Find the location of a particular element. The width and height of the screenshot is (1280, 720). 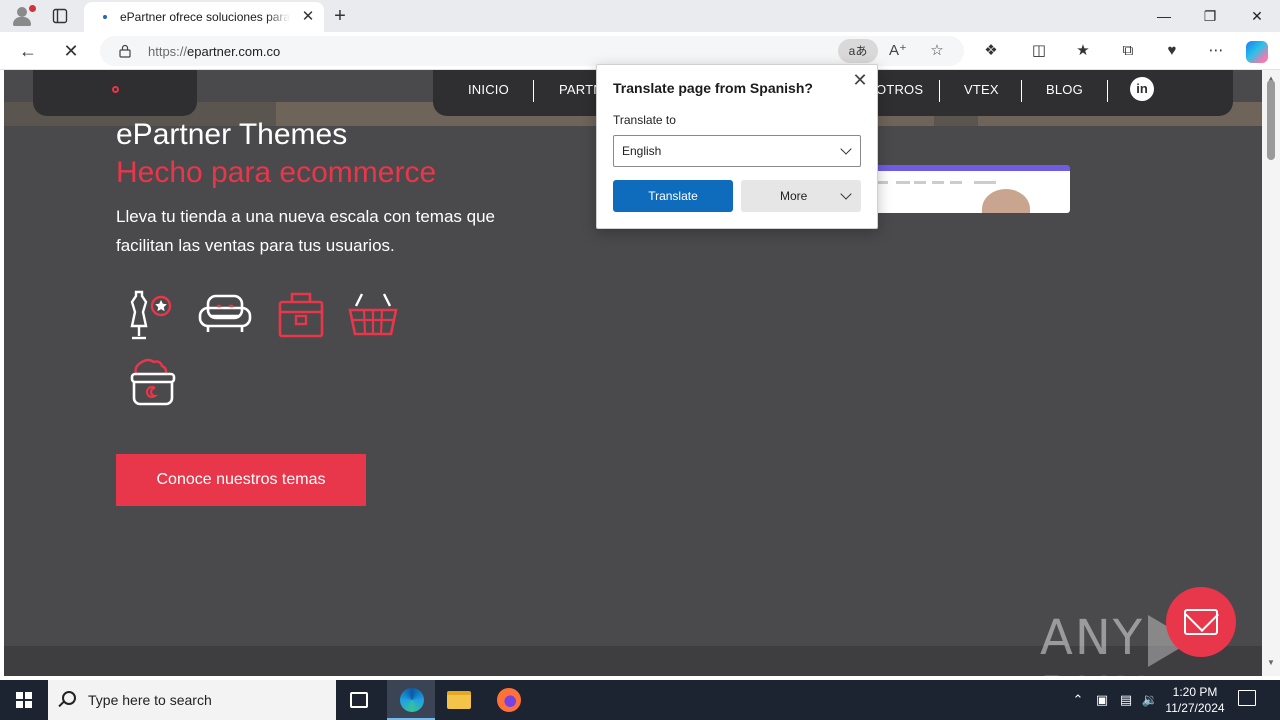

edge-icon is located at coordinates (412, 700).